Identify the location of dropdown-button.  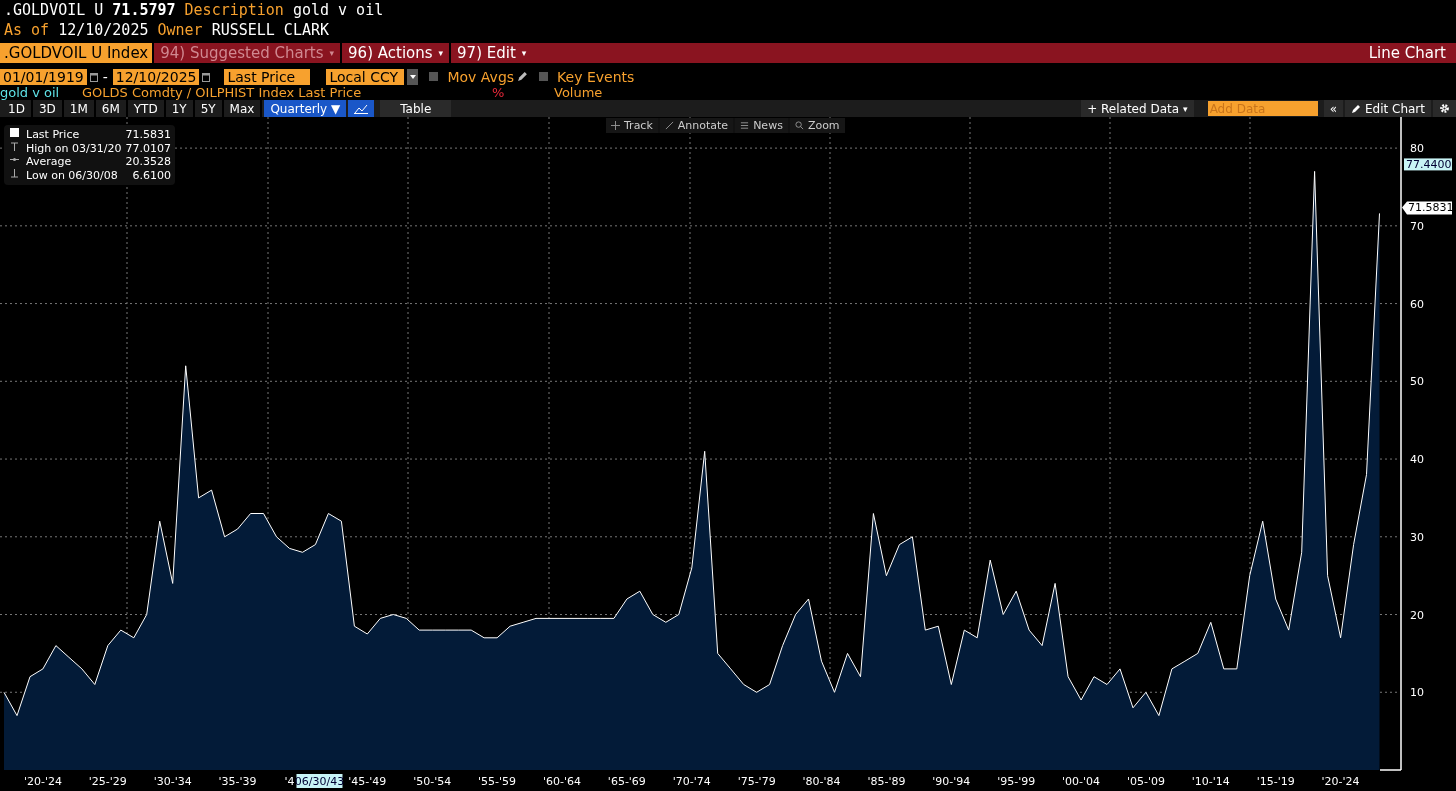
(413, 76).